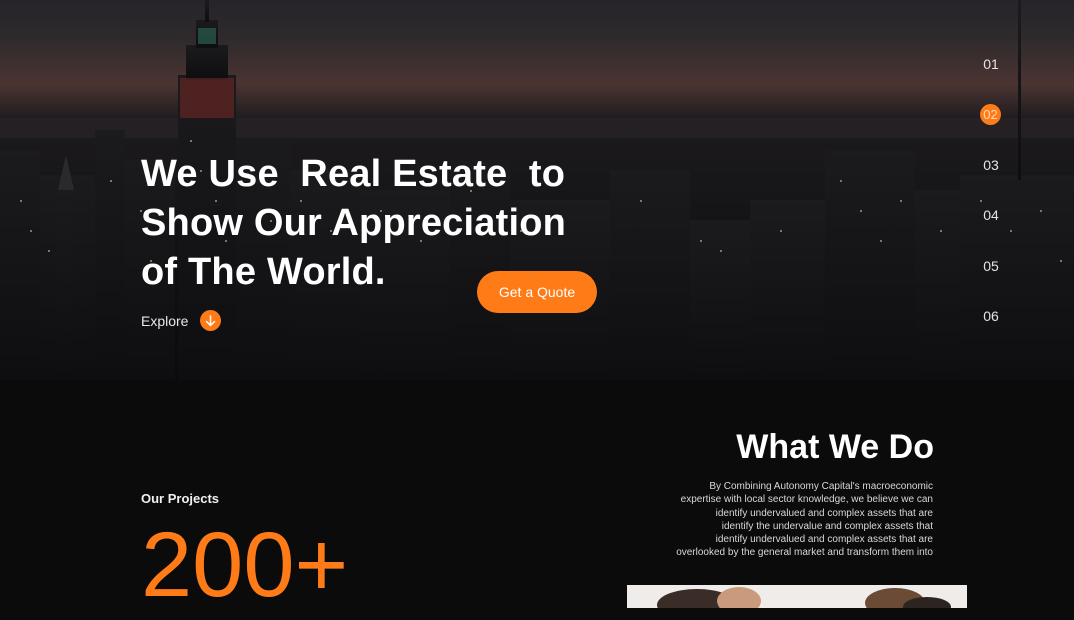 The image size is (1074, 620). I want to click on pager-item-02-active: 02, so click(990, 114).